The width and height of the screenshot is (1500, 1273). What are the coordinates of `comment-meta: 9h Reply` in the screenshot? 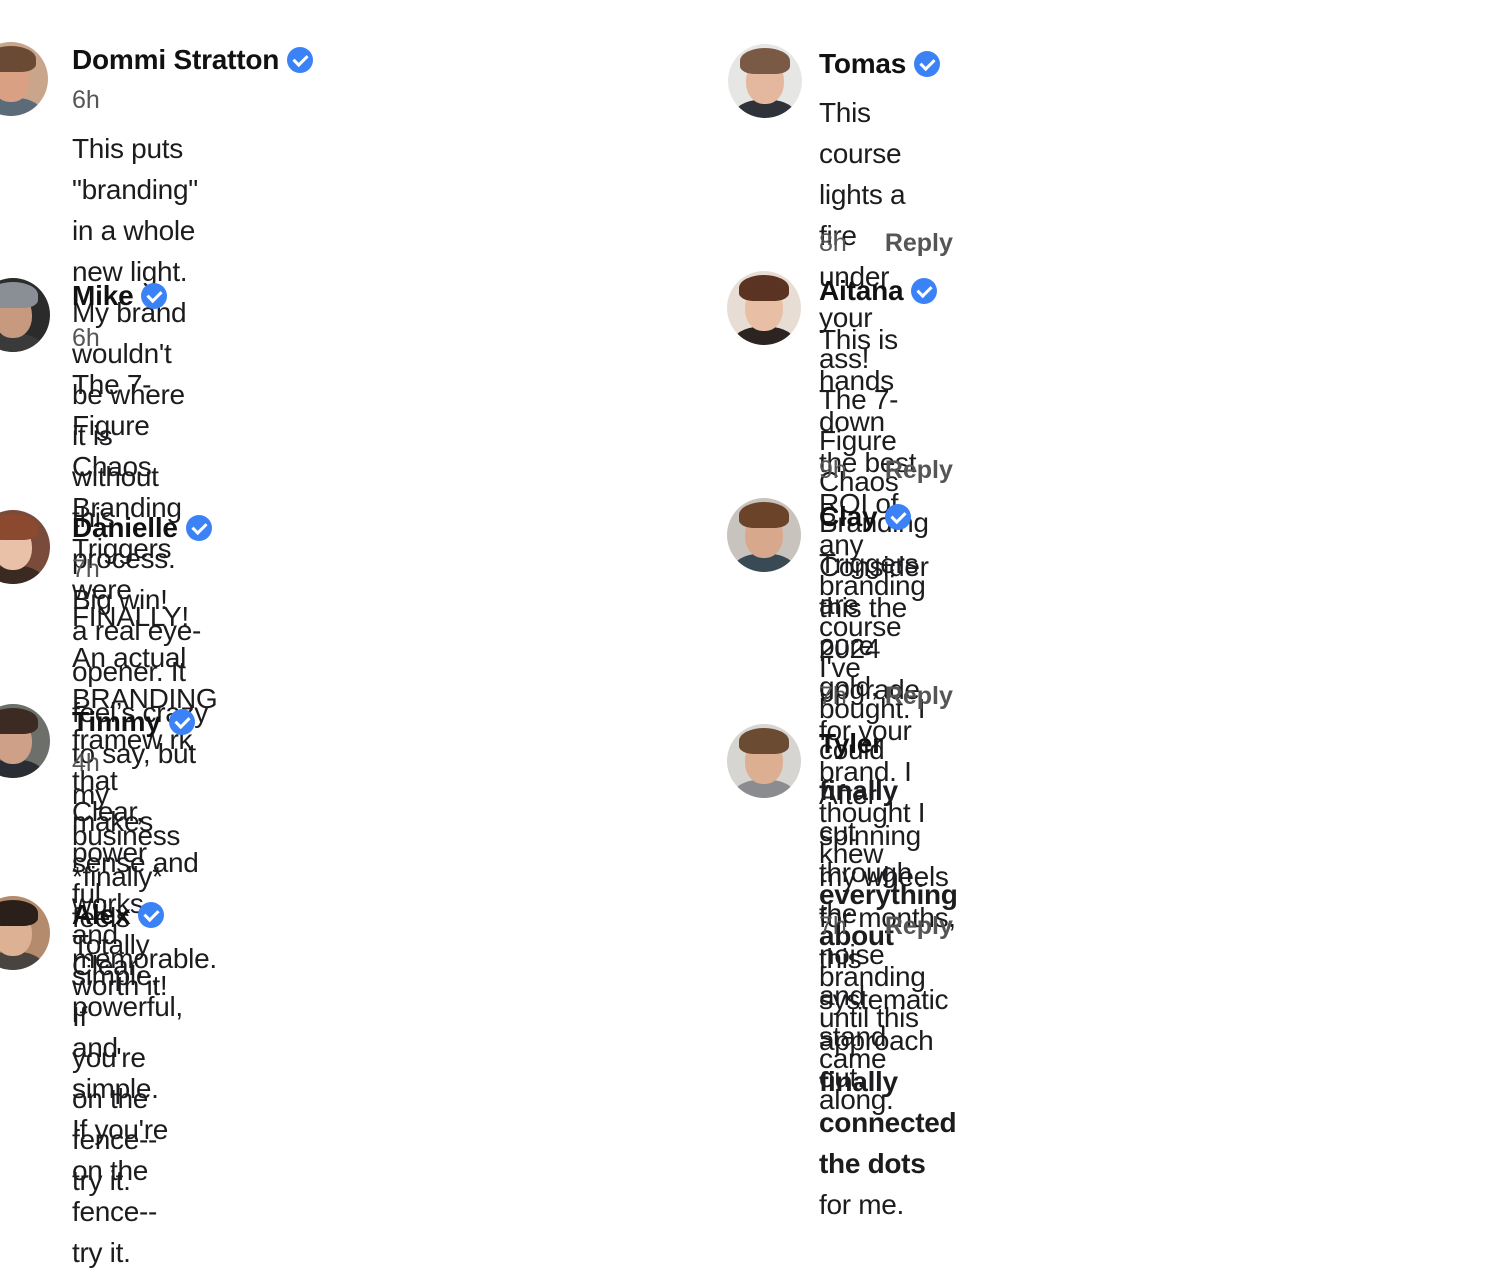 It's located at (886, 470).